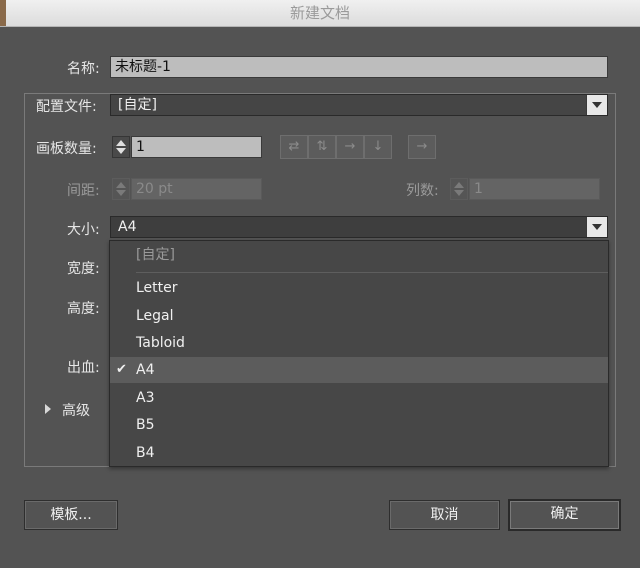  What do you see at coordinates (66, 149) in the screenshot?
I see `artboards-label: 画板数量:` at bounding box center [66, 149].